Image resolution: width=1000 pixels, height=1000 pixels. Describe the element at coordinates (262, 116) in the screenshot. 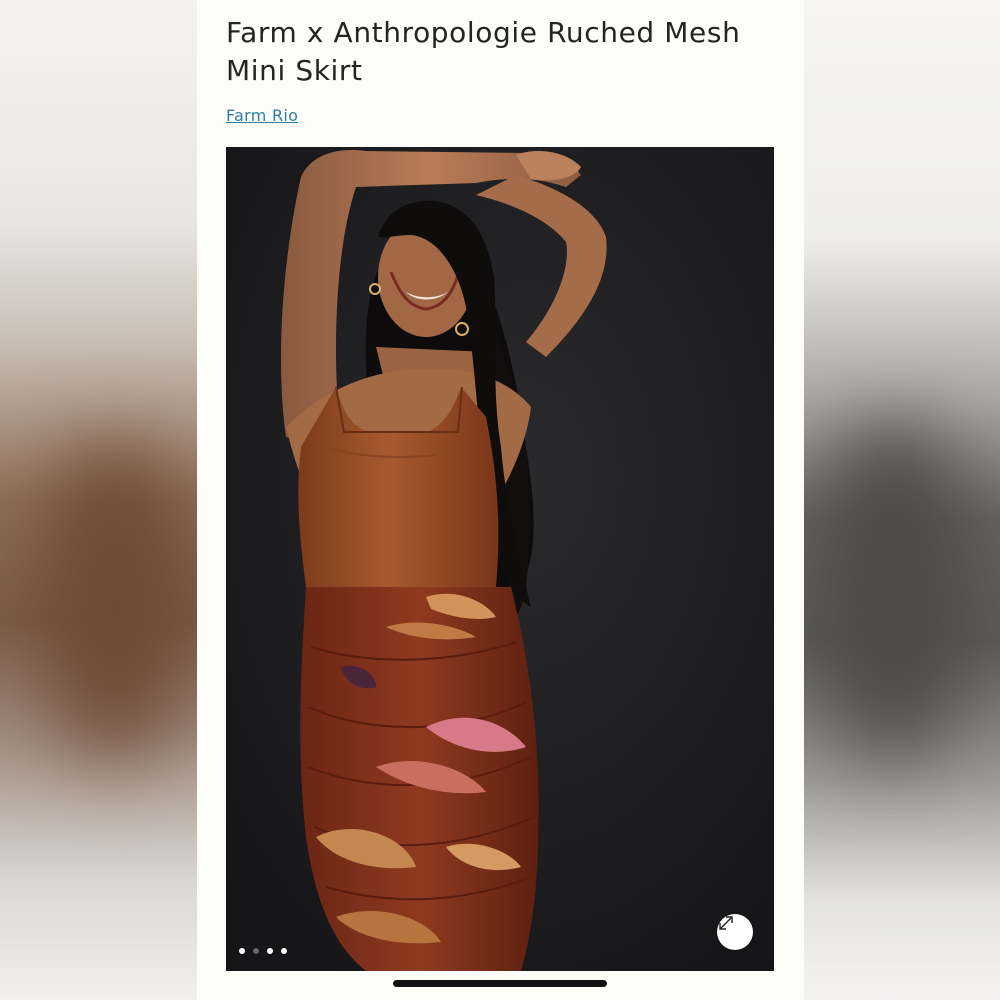

I see `brand-link: Farm Rio` at that location.